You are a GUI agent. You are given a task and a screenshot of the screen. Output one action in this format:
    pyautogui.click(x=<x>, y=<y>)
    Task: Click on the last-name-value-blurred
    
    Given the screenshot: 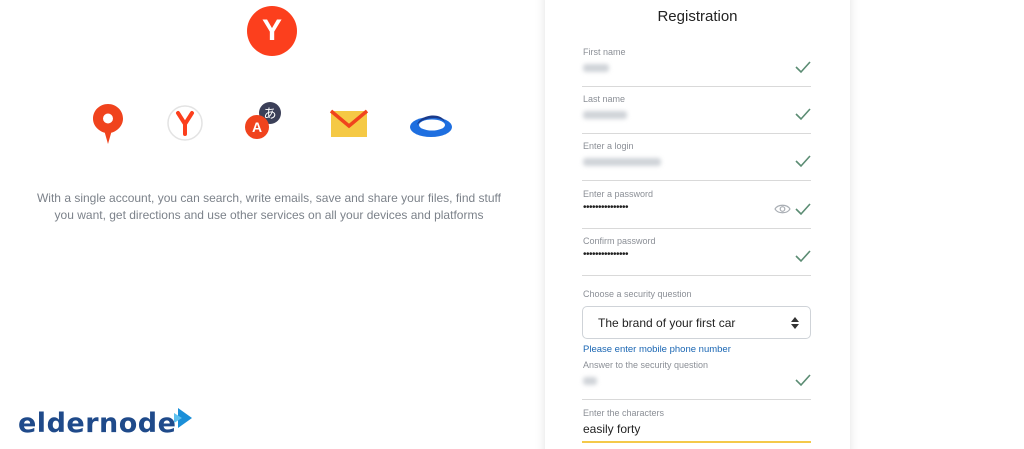 What is the action you would take?
    pyautogui.click(x=605, y=115)
    